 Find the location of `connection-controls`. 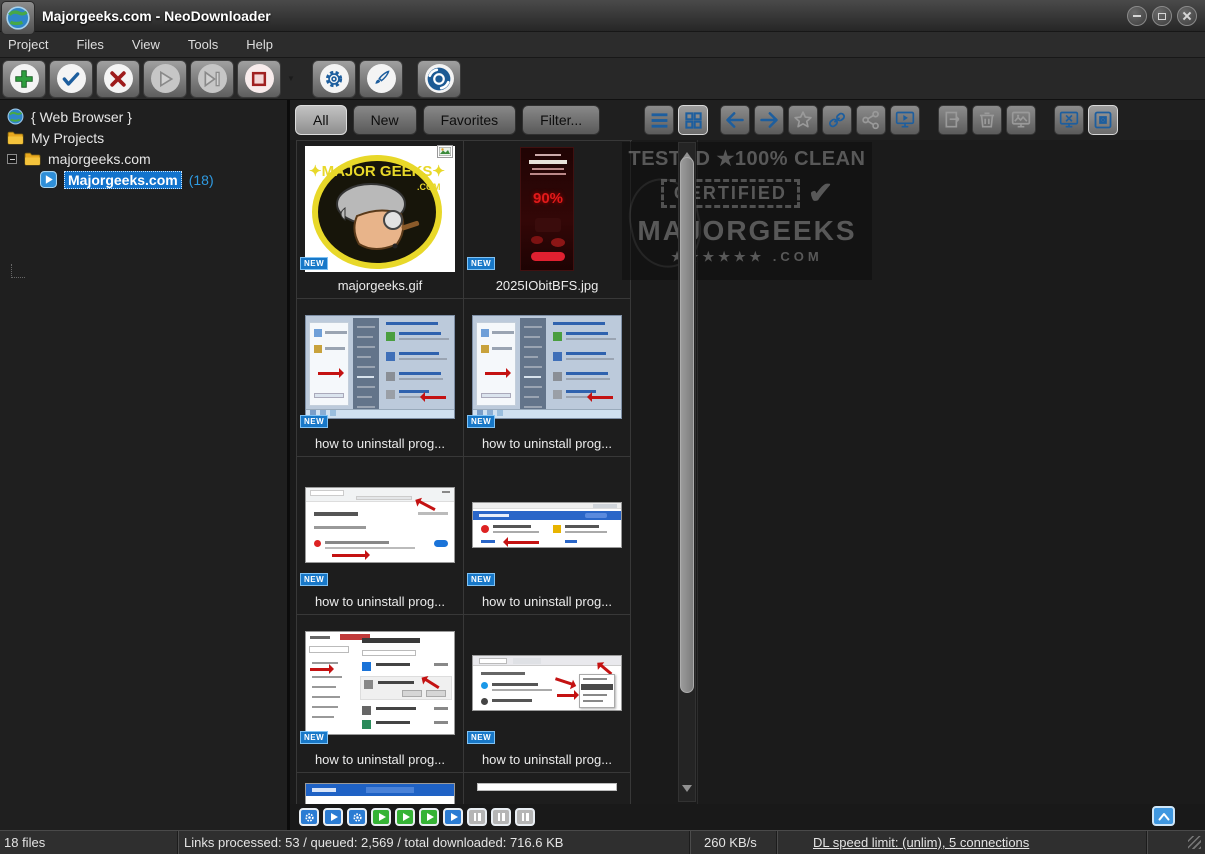

connection-controls is located at coordinates (747, 817).